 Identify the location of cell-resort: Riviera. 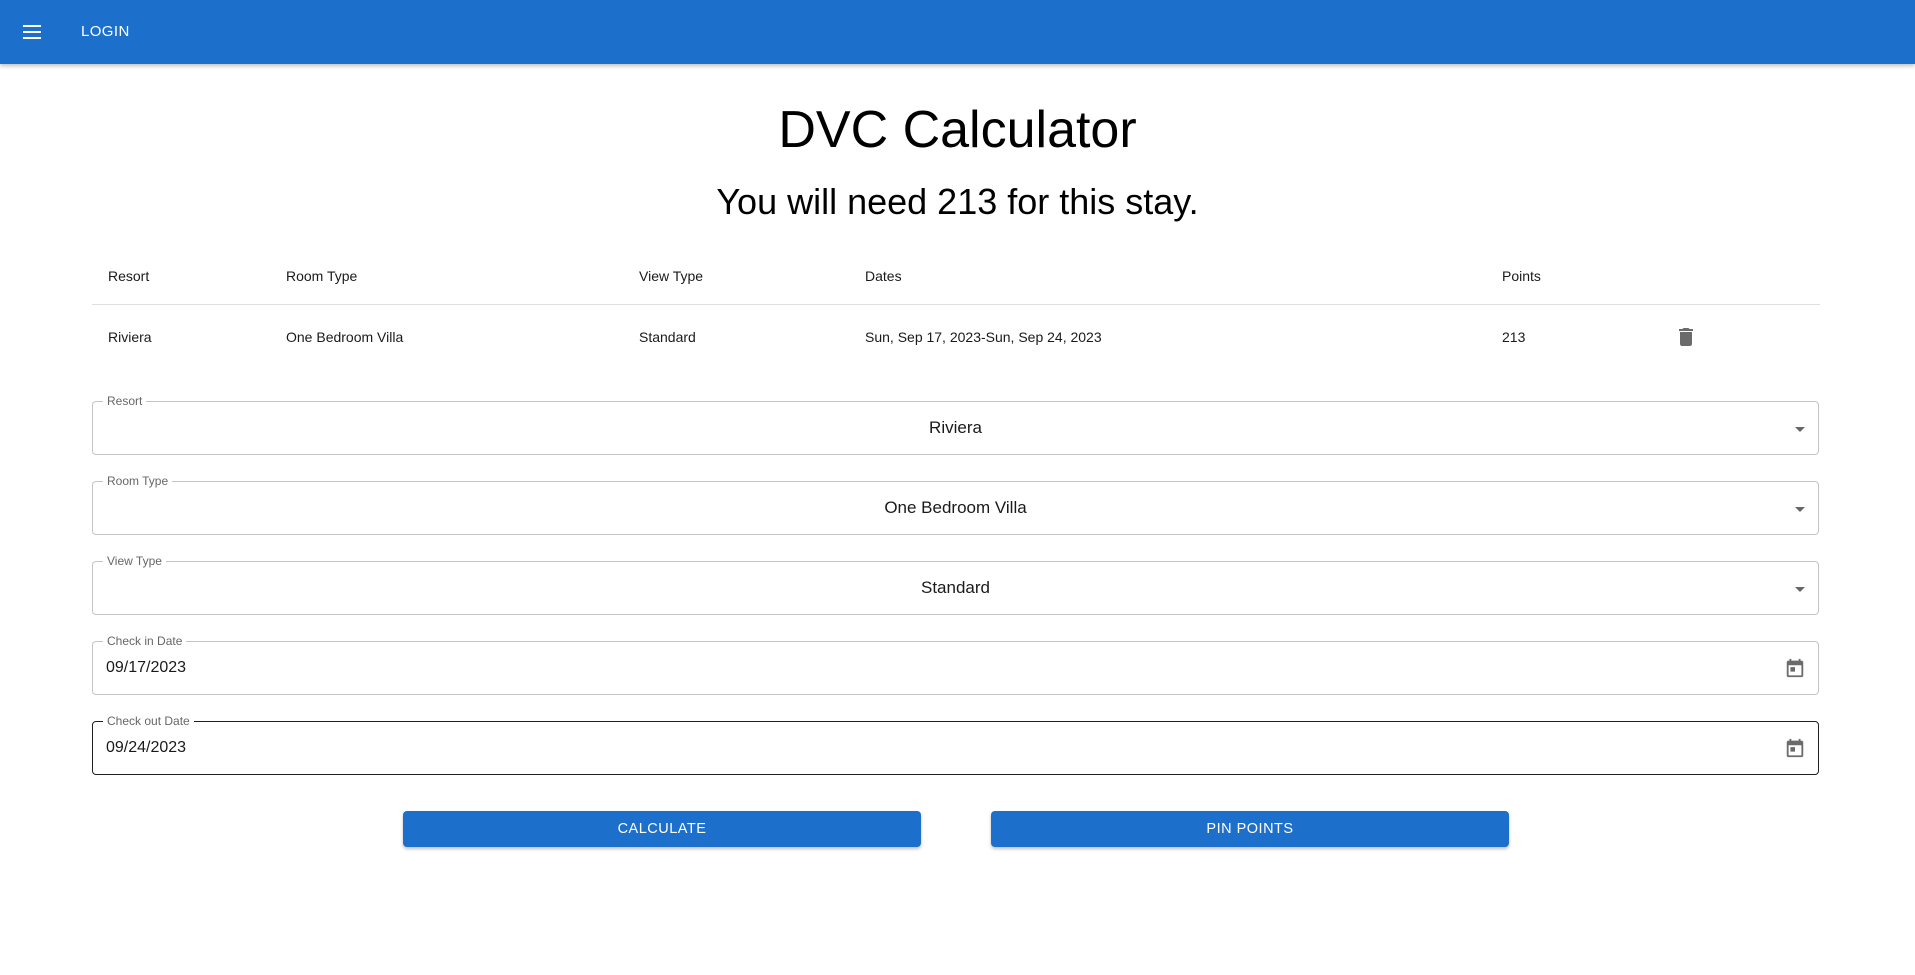
(130, 337).